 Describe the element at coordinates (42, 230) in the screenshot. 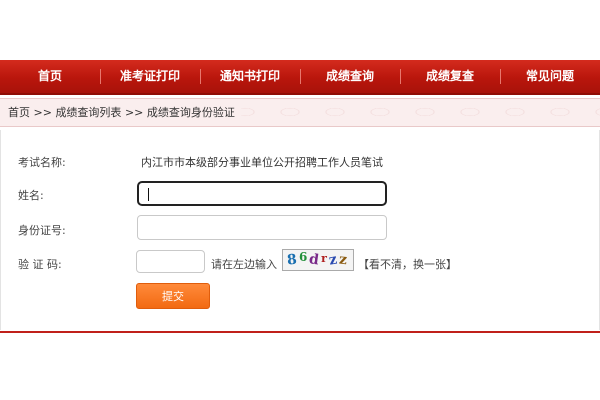

I see `id-number-label: 身份证号:` at that location.